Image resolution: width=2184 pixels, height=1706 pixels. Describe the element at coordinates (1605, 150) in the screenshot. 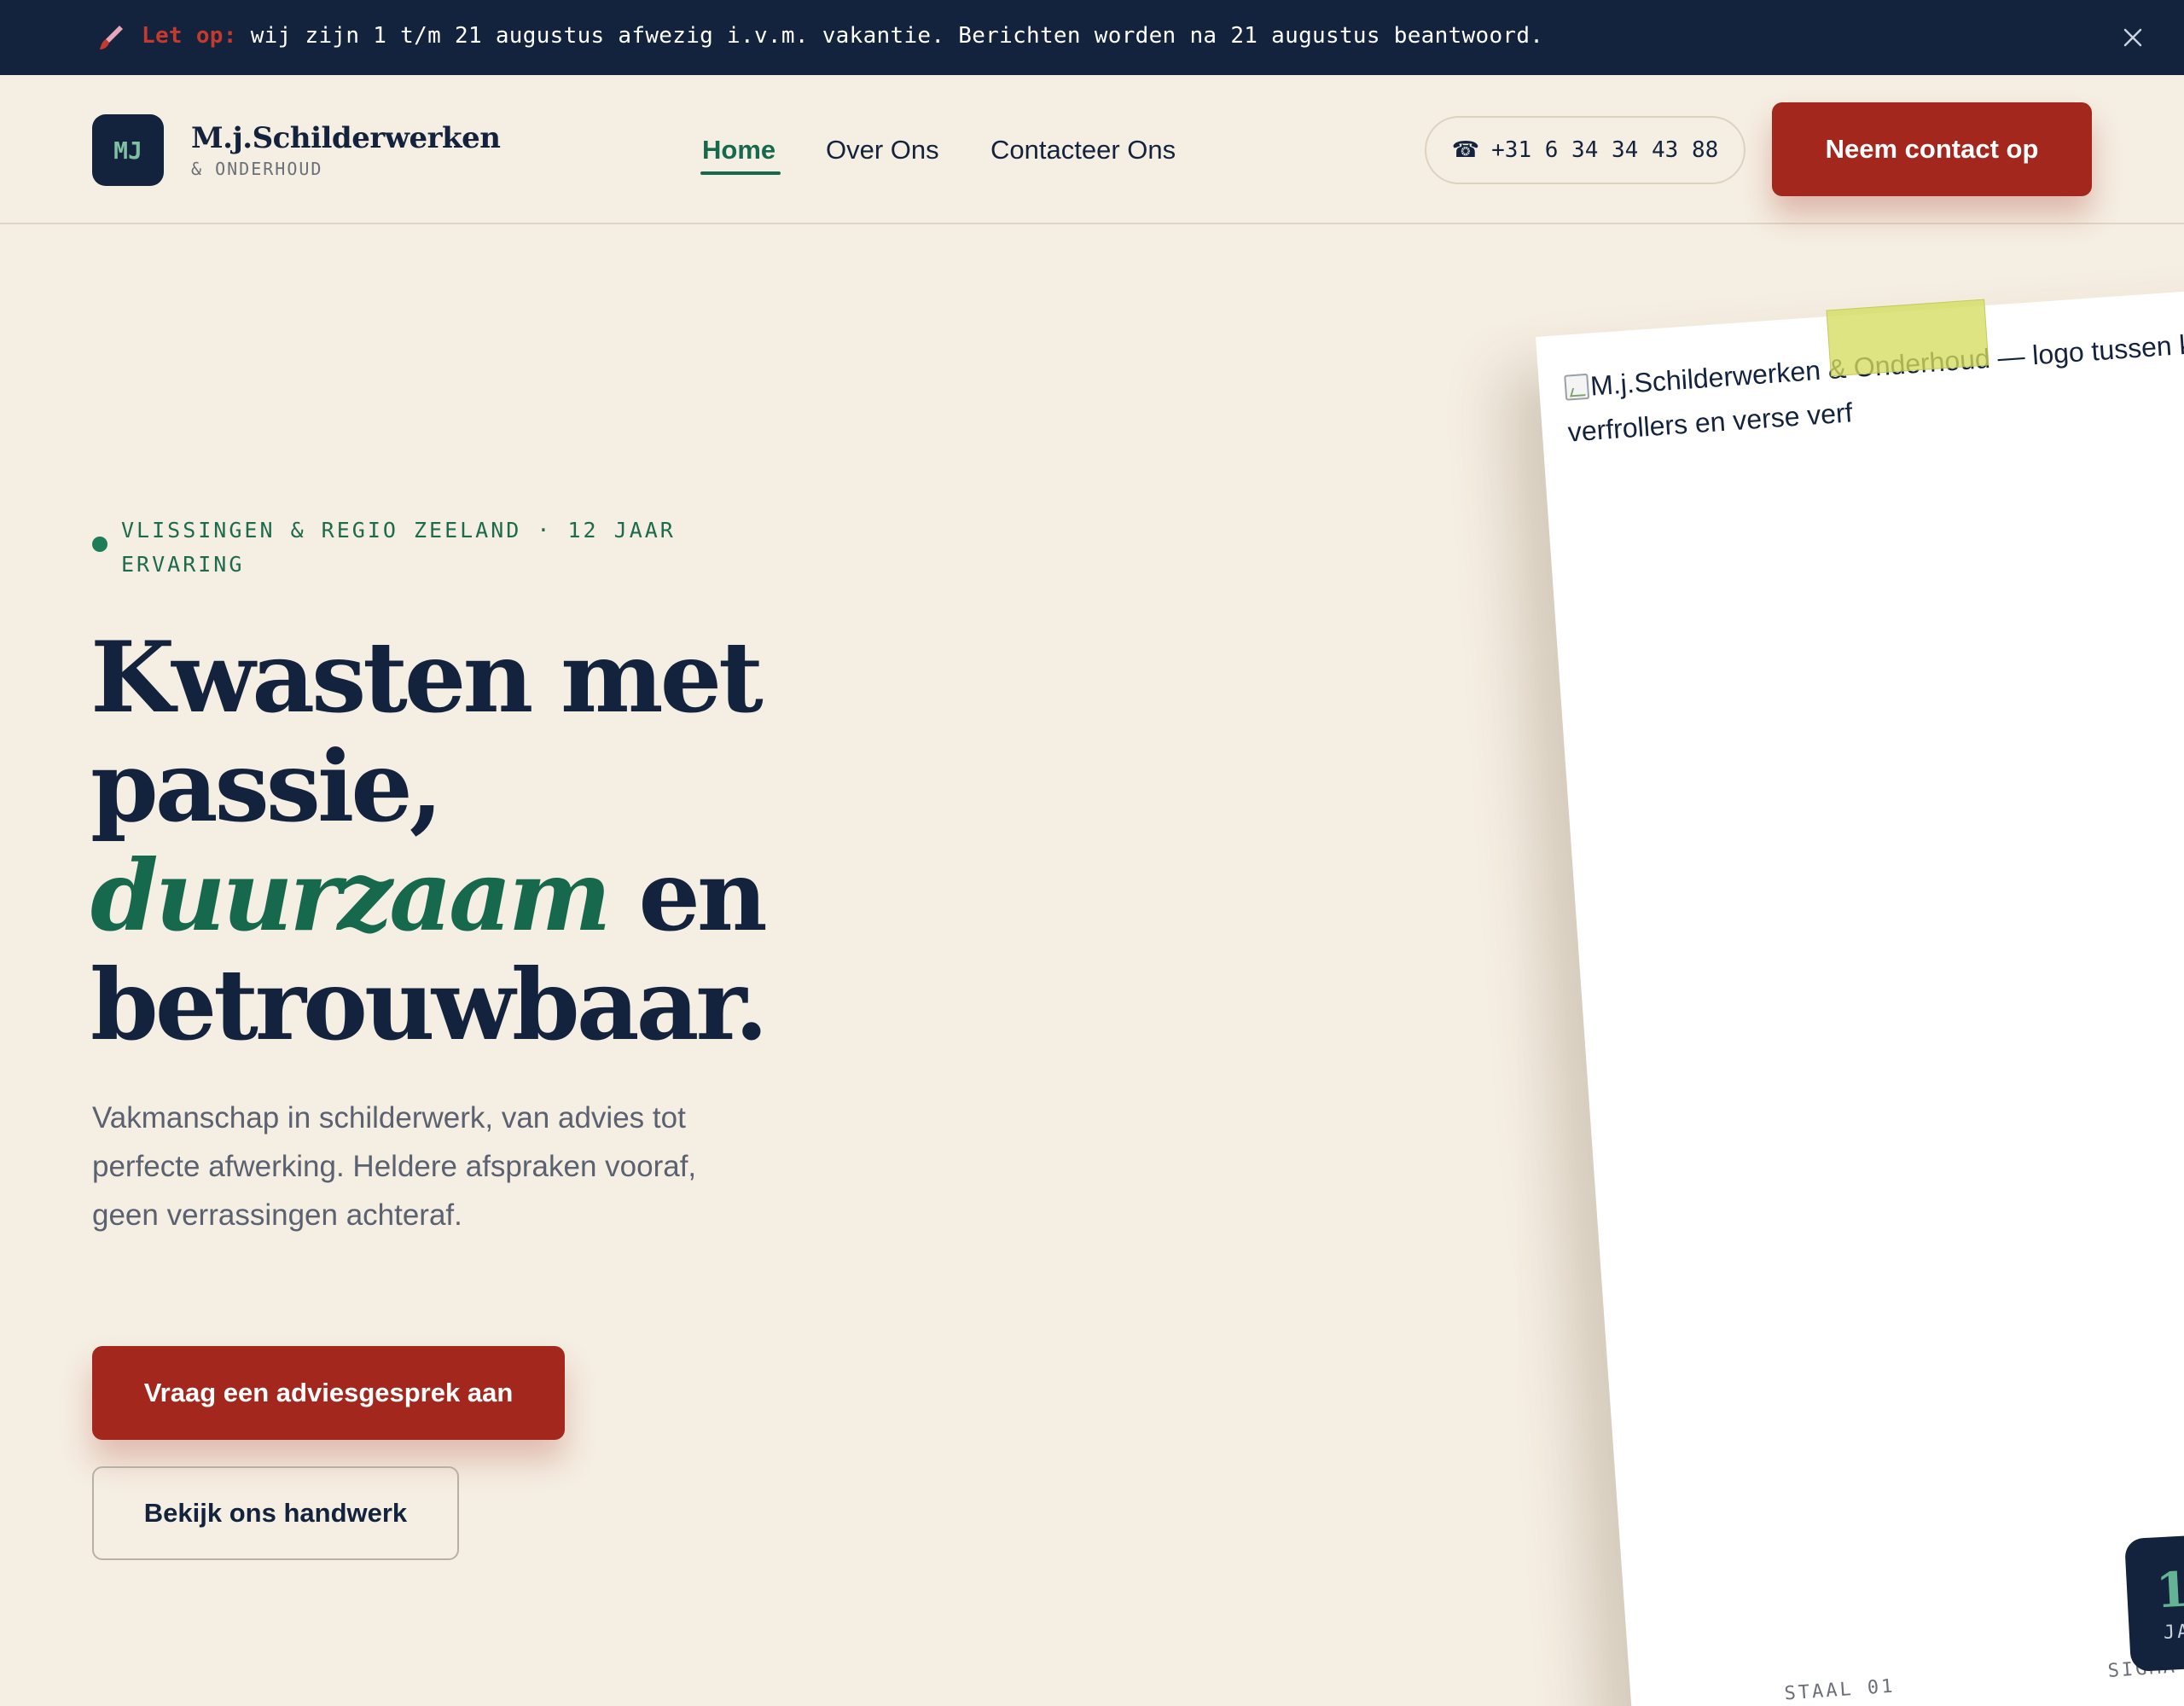

I see `phone-number: +31 6 34 34 43 88` at that location.